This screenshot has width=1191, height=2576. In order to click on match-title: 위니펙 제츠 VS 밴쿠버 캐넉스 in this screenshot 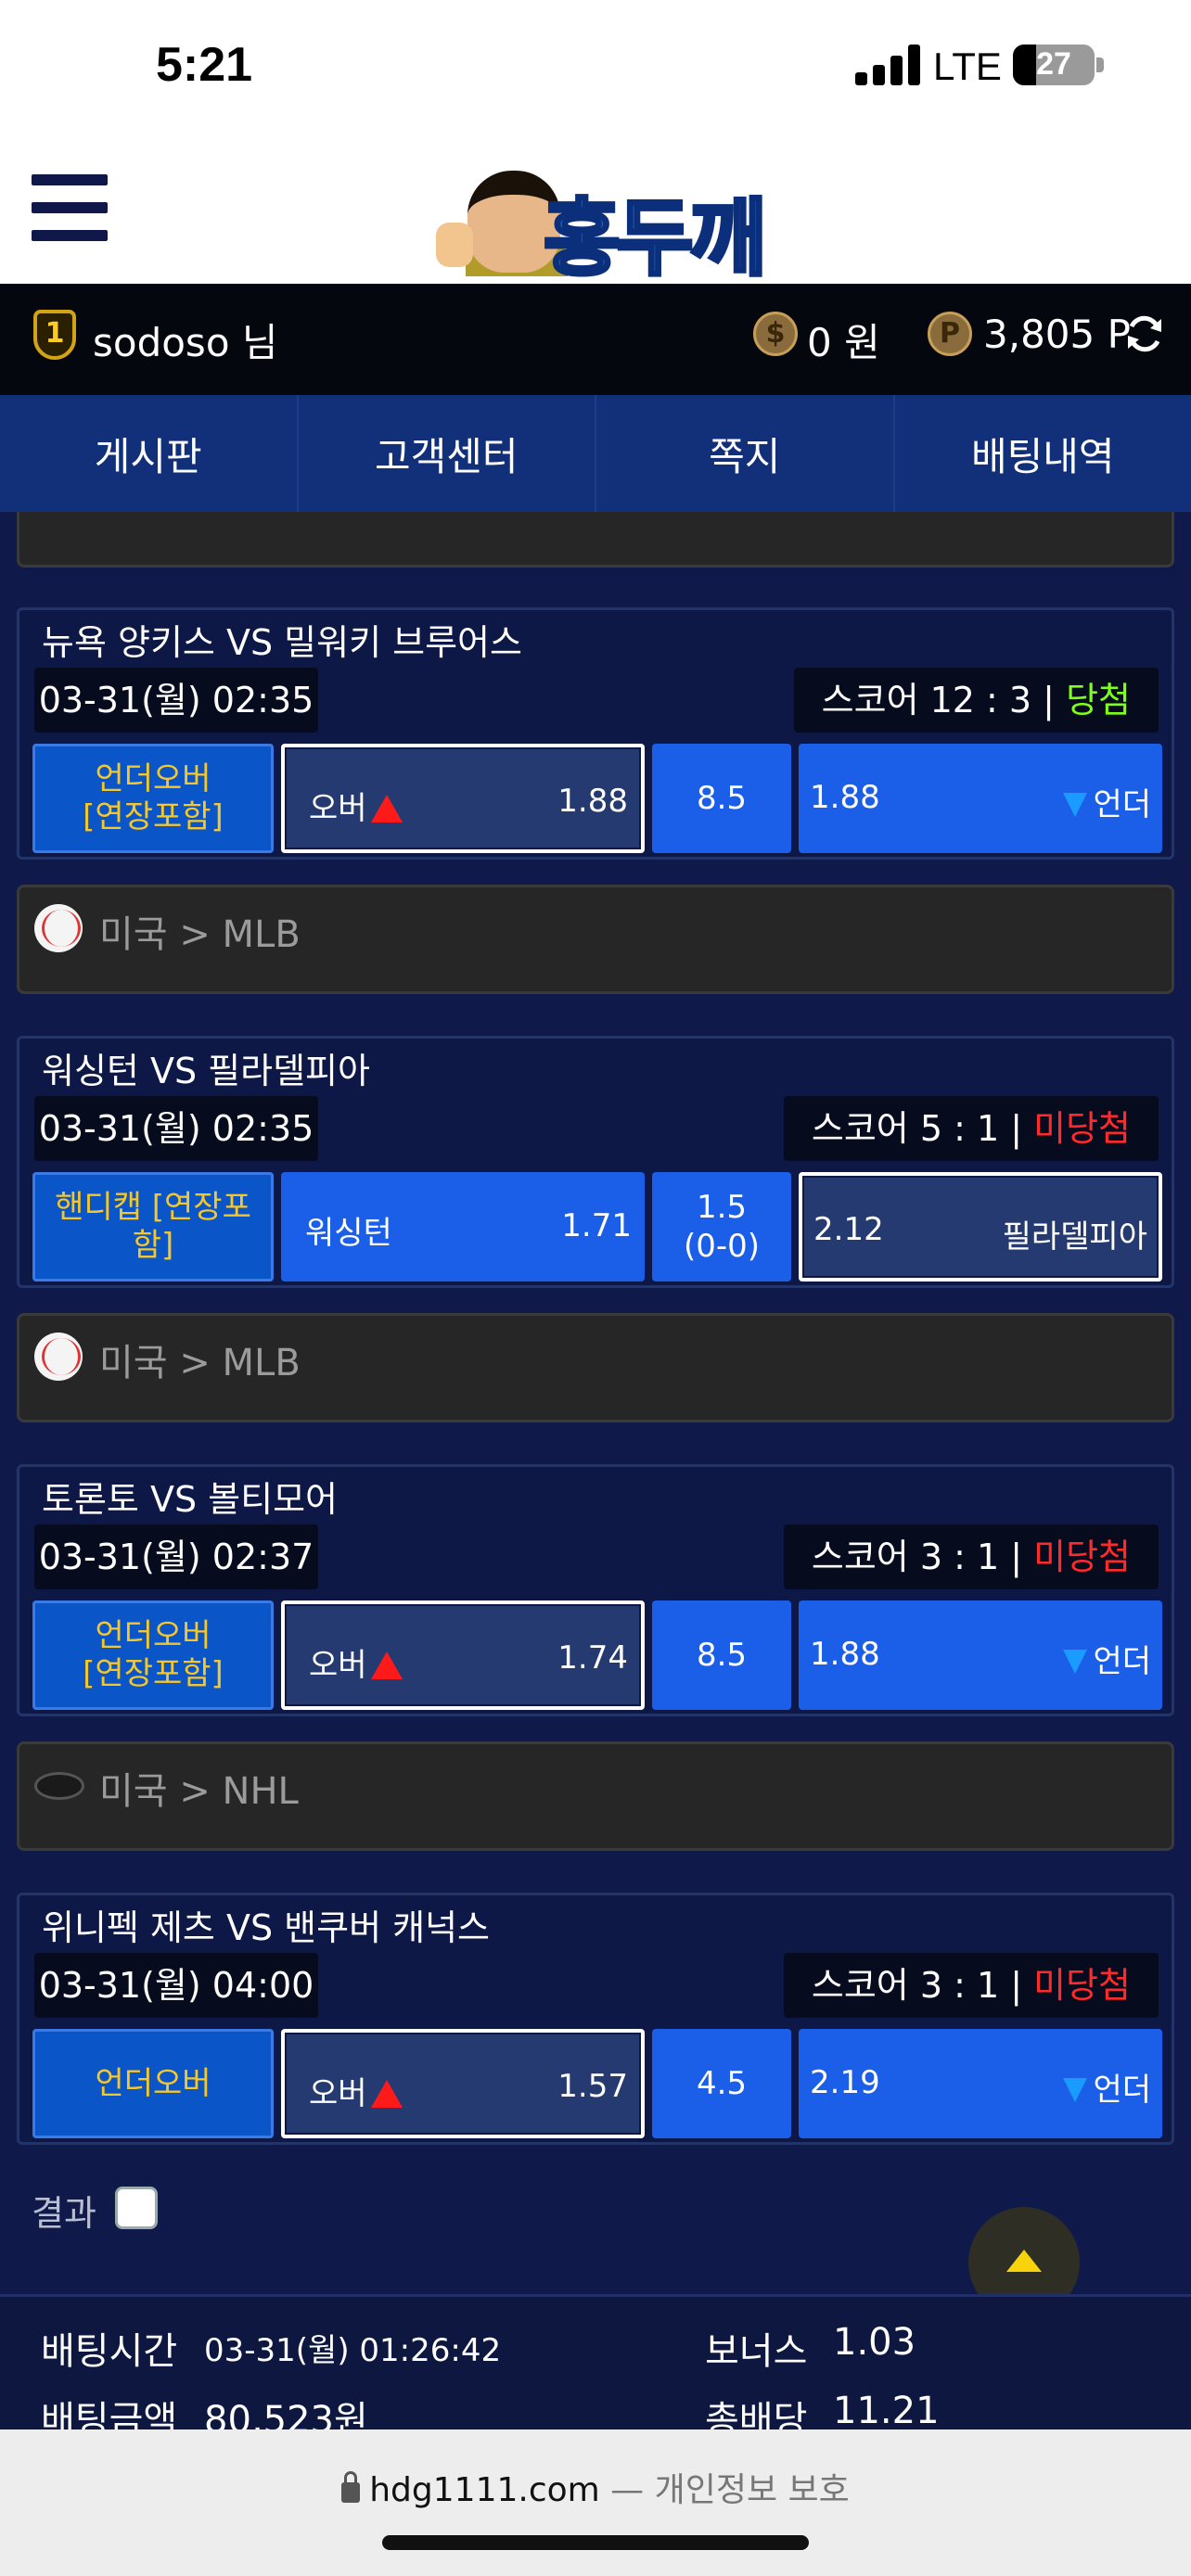, I will do `click(266, 1927)`.